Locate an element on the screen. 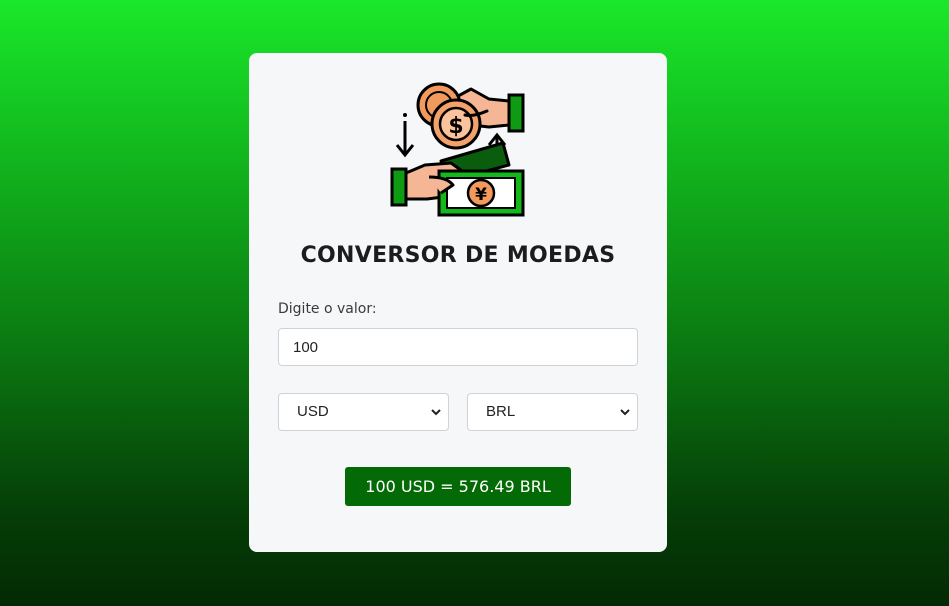  to-currency-select: BRL is located at coordinates (552, 412).